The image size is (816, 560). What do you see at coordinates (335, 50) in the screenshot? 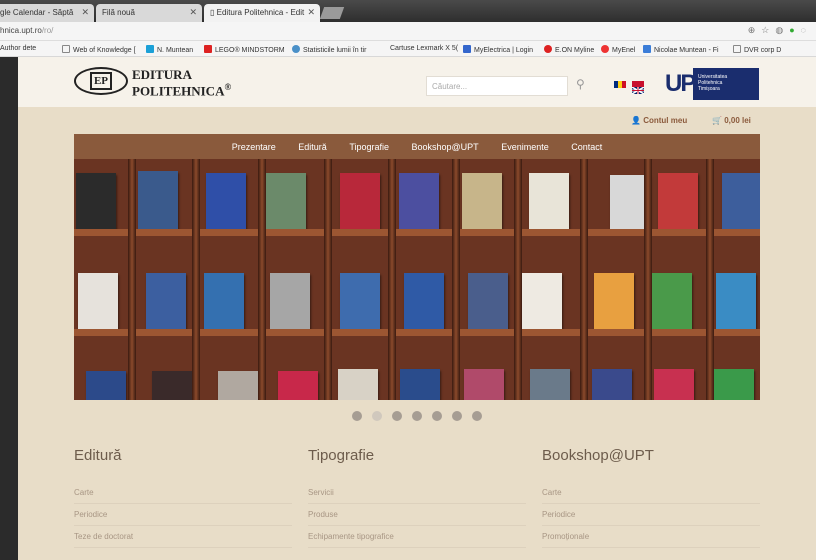
I see `bookmark-label: Statisticile lumii în tir` at bounding box center [335, 50].